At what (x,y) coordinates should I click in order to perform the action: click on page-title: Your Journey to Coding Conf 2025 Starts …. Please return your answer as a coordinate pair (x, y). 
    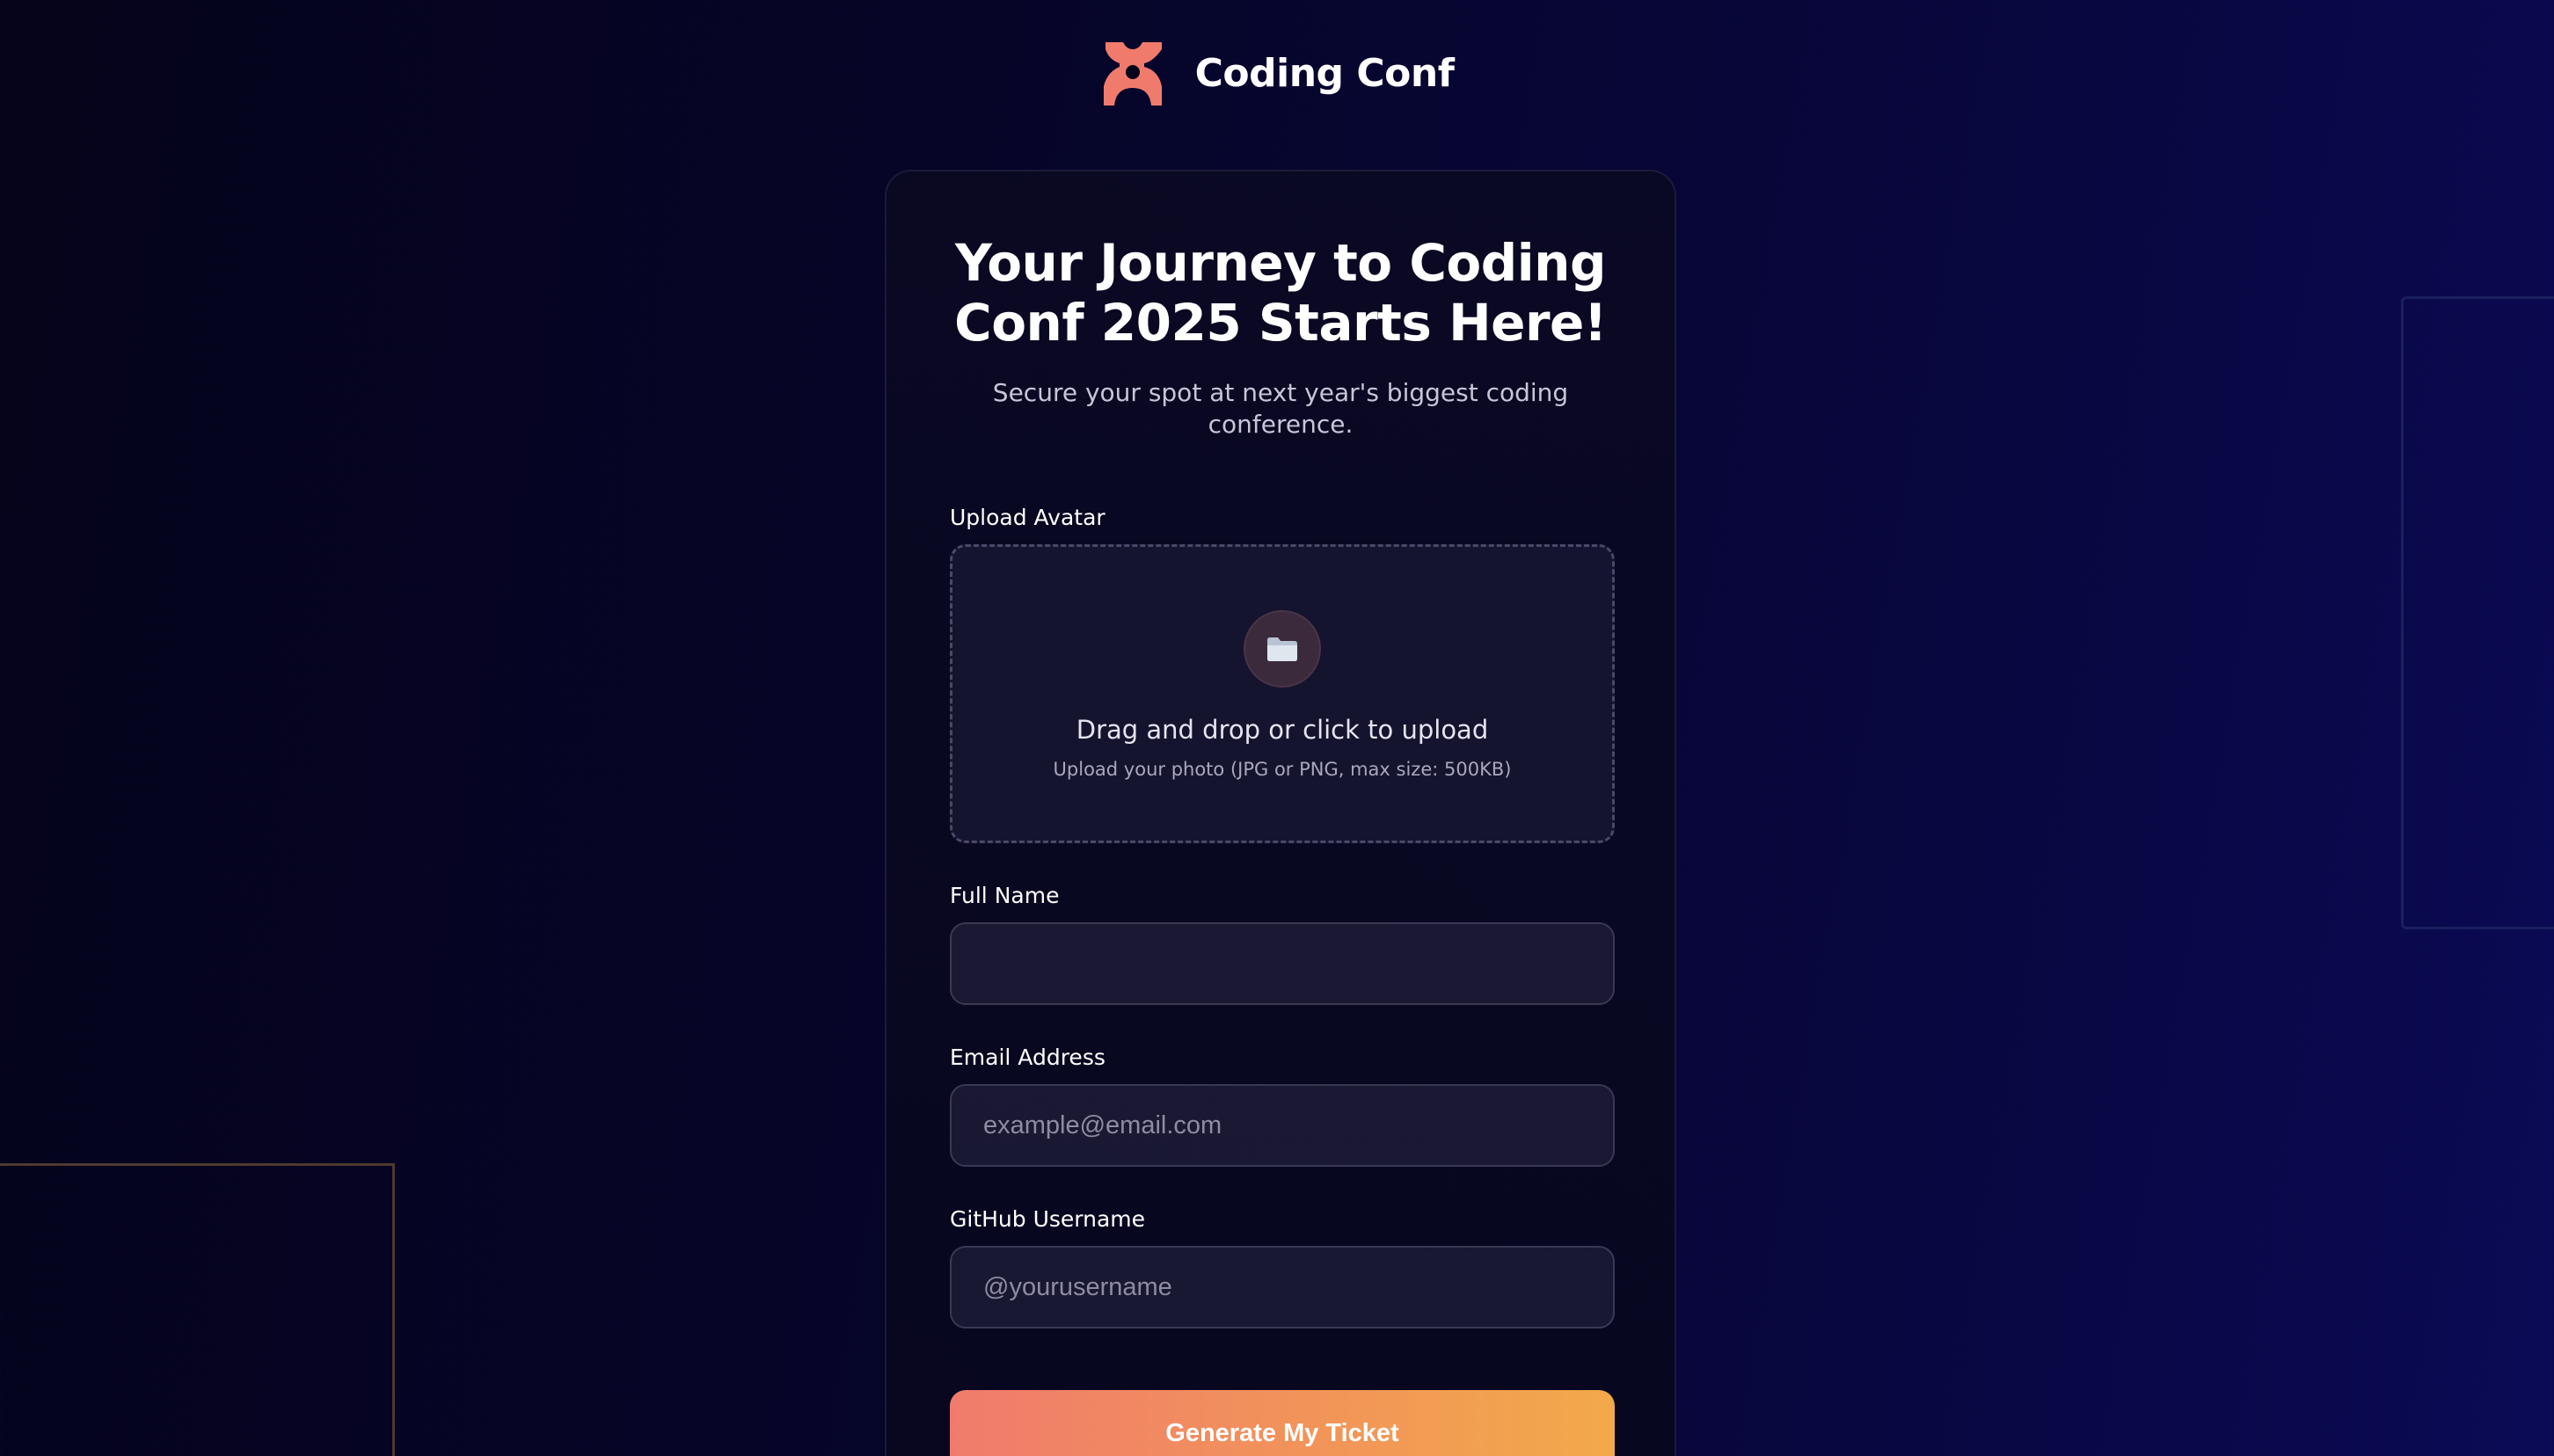
    Looking at the image, I should click on (1280, 293).